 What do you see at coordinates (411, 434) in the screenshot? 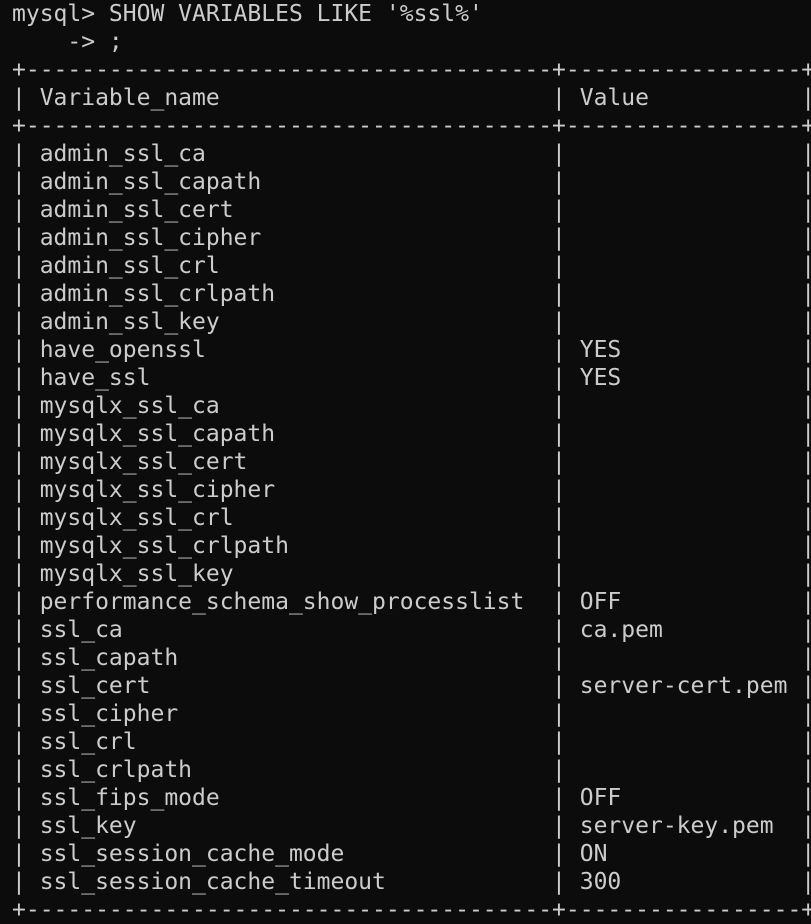
I see `table-row: | mysqlx_ssl_capath | |` at bounding box center [411, 434].